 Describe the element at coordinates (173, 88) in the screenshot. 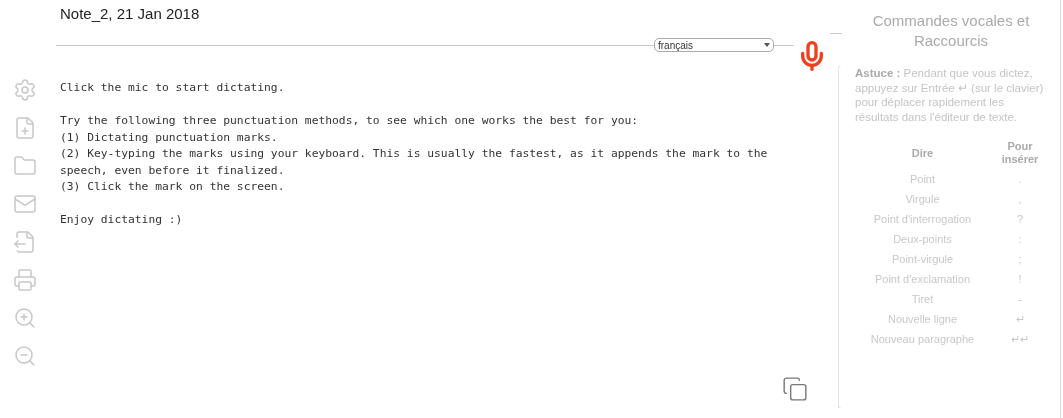

I see `editor-text-line: Click the mic to start dictating.` at that location.